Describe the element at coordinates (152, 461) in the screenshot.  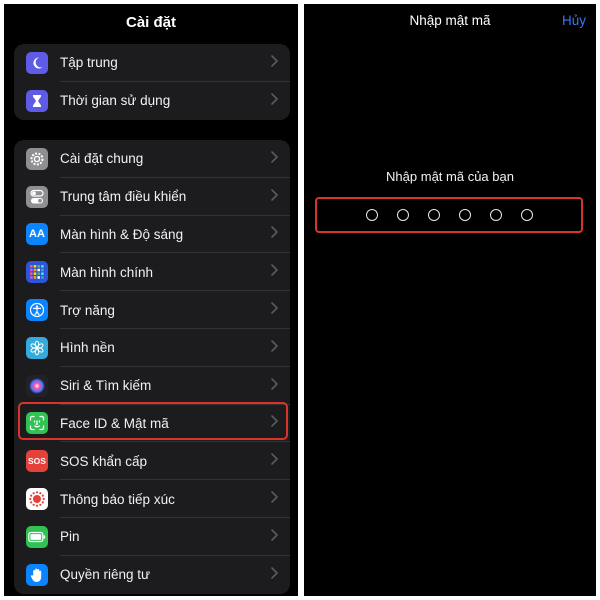
I see `settings-row-sos: SOS SOS khẩn cấp` at that location.